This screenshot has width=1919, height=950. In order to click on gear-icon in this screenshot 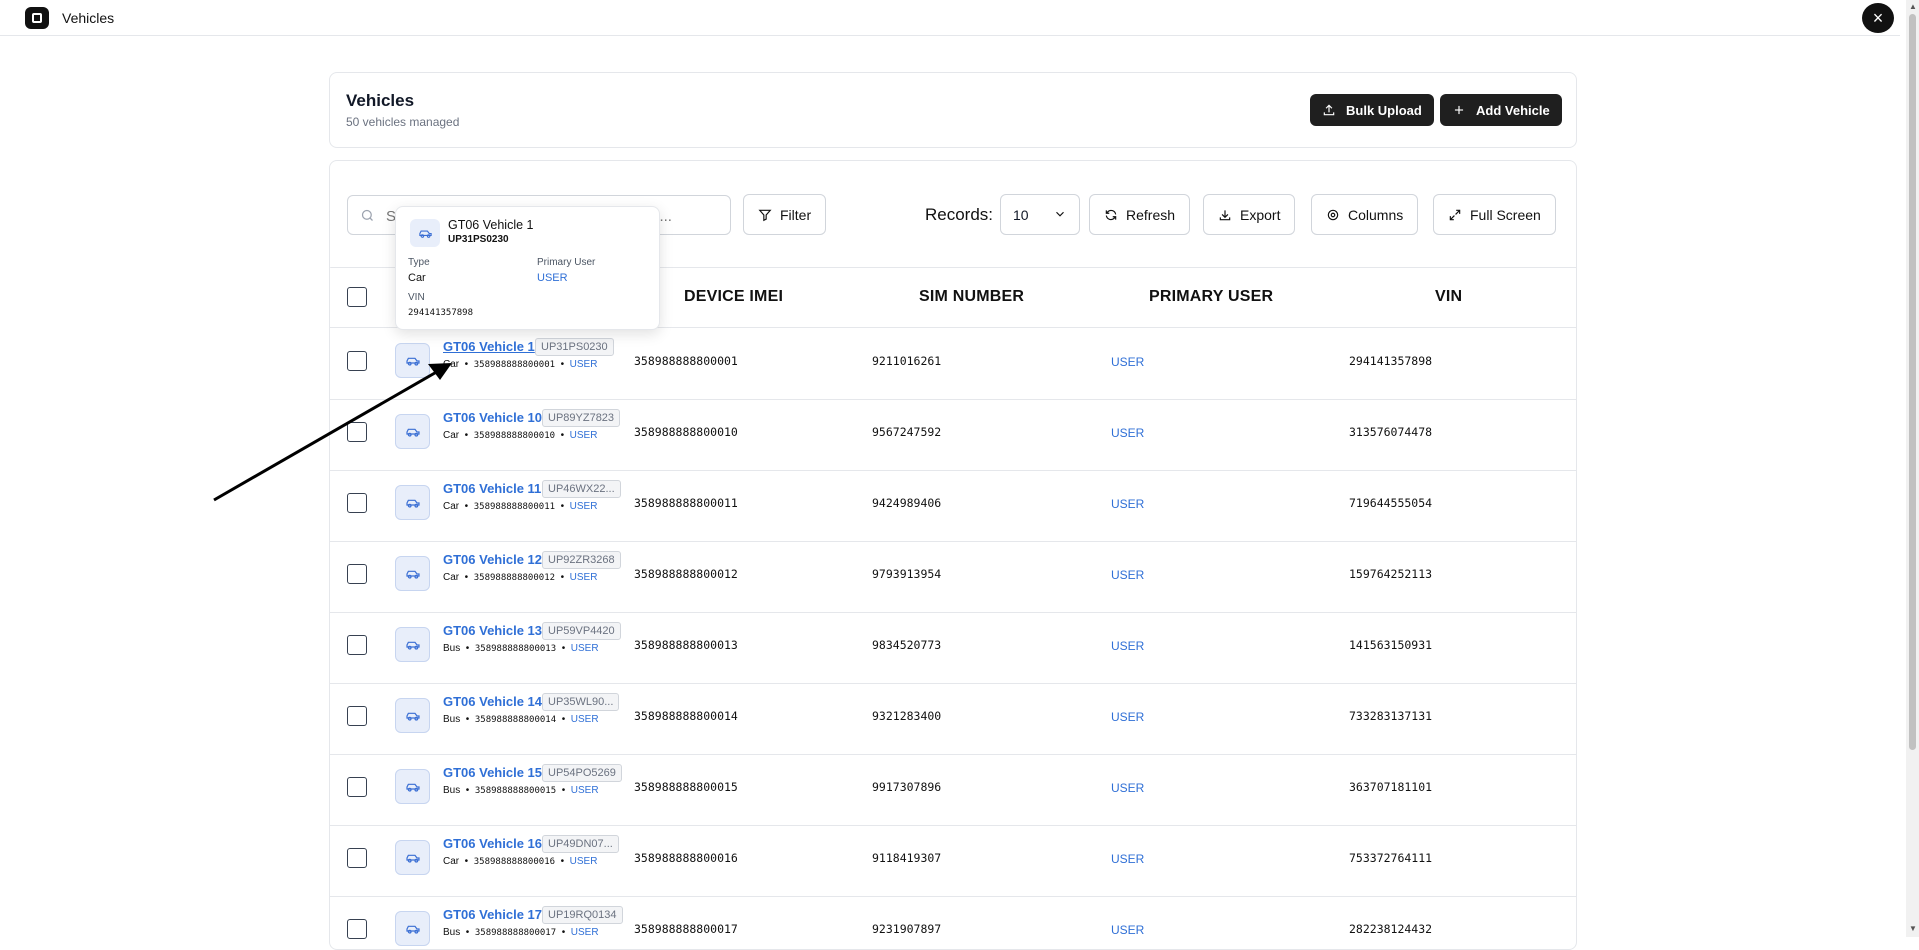, I will do `click(1333, 214)`.